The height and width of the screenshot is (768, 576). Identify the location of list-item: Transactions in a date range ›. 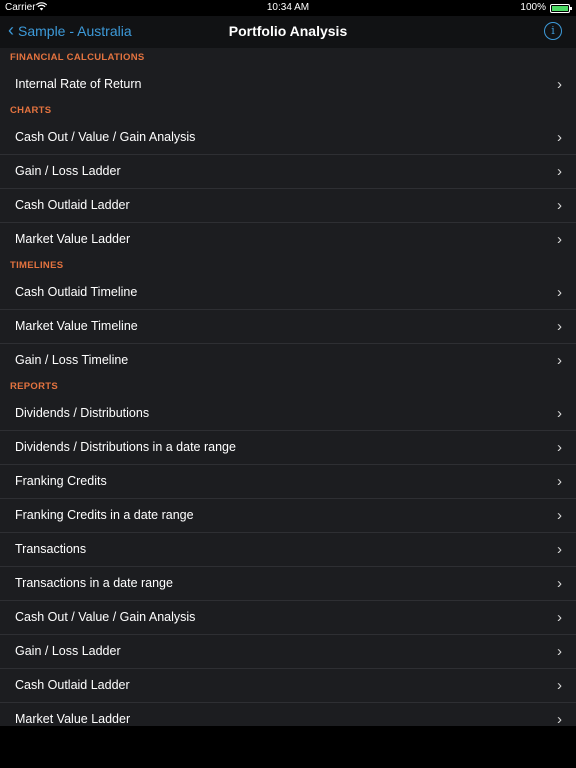
(288, 584).